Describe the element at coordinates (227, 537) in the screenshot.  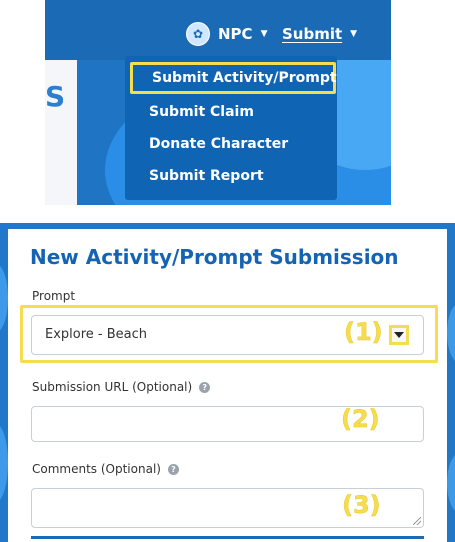
I see `form-bottom-border` at that location.